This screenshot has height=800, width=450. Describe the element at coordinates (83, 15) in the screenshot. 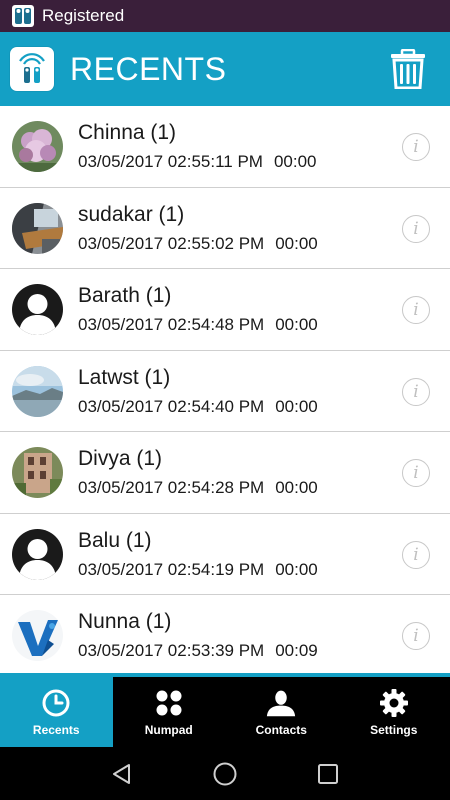

I see `registration-status: Registered` at that location.